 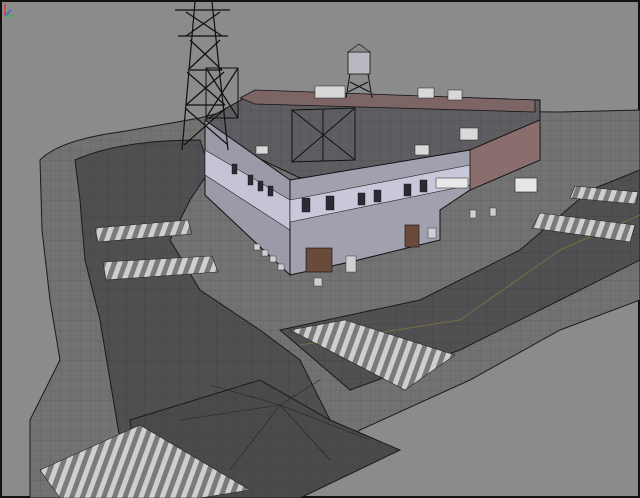 I want to click on parked-van, so click(x=526, y=185).